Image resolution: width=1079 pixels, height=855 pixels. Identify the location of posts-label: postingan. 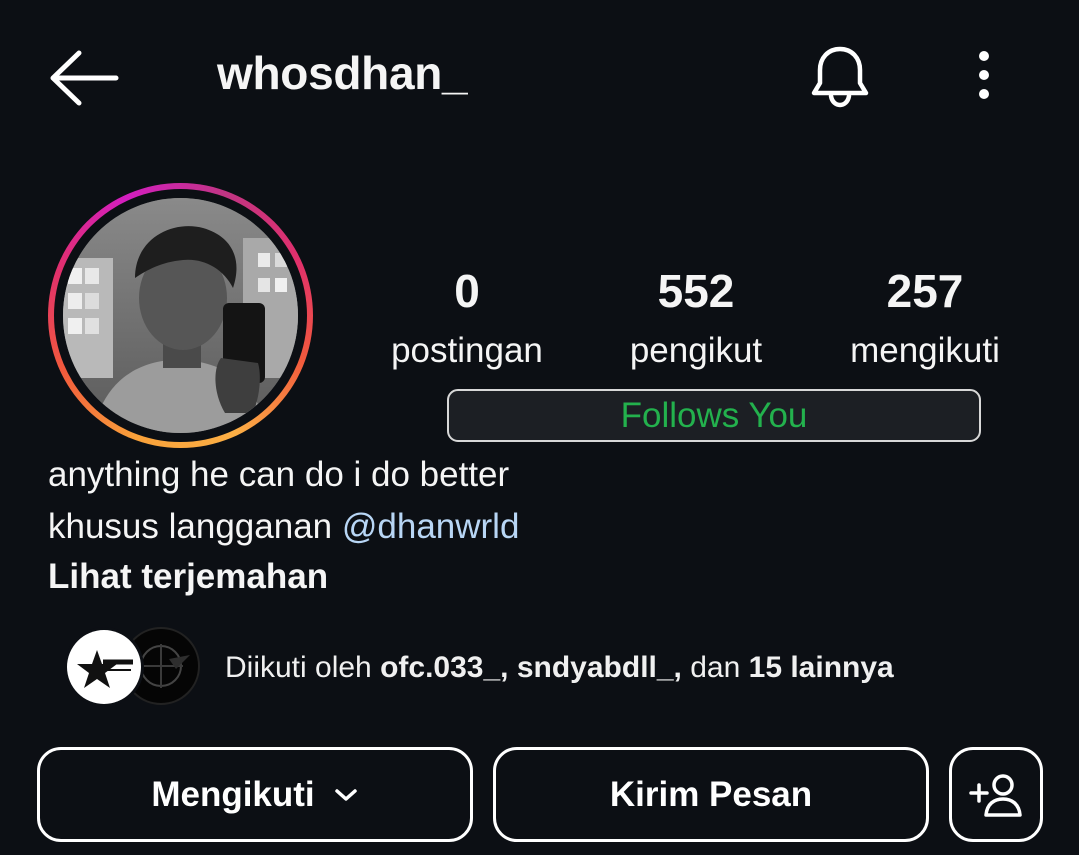
(467, 350).